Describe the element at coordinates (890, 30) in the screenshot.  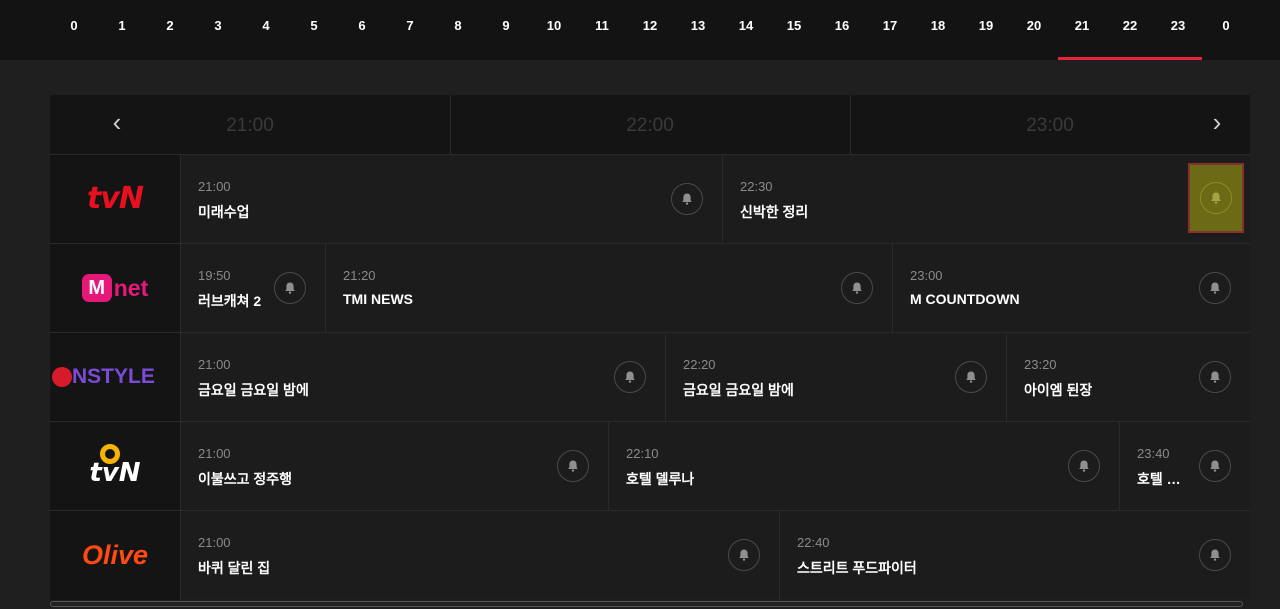
I see `hour-17: 17` at that location.